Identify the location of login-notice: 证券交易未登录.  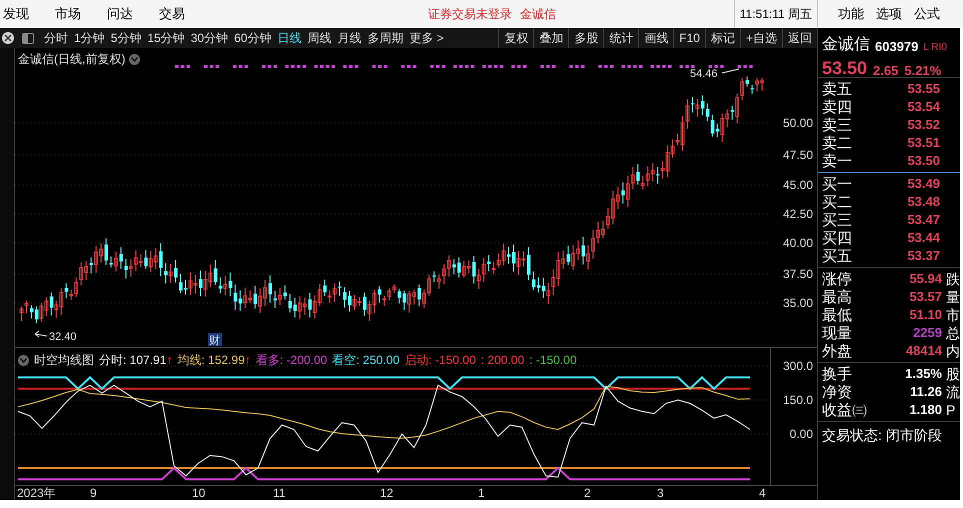
(470, 14).